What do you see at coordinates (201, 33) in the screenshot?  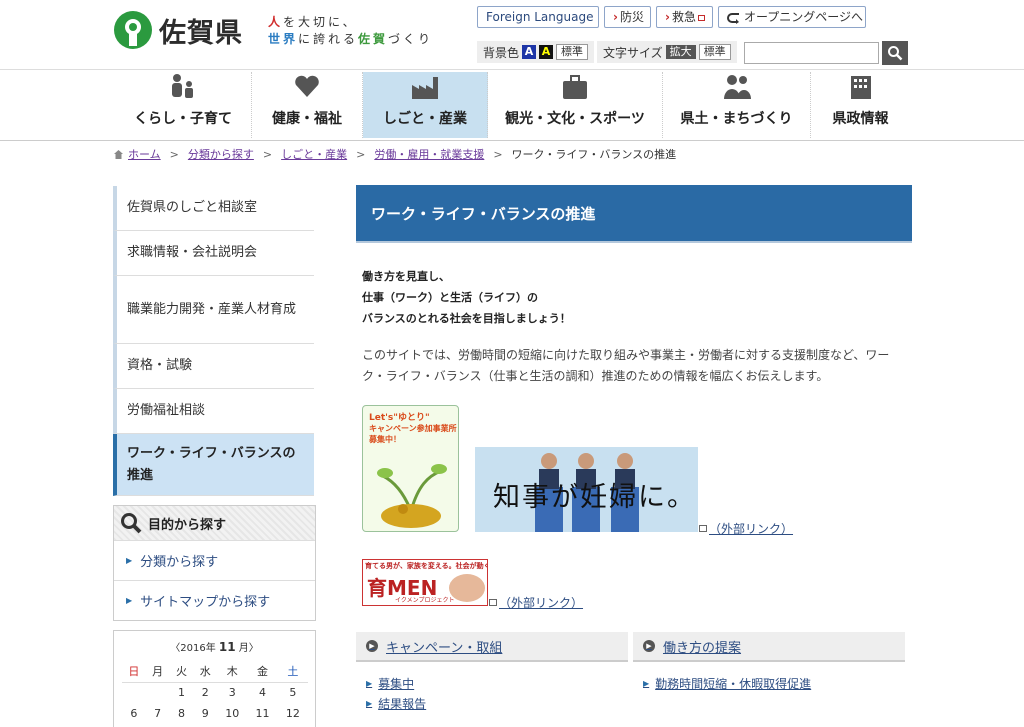 I see `site-name: 佐賀県` at bounding box center [201, 33].